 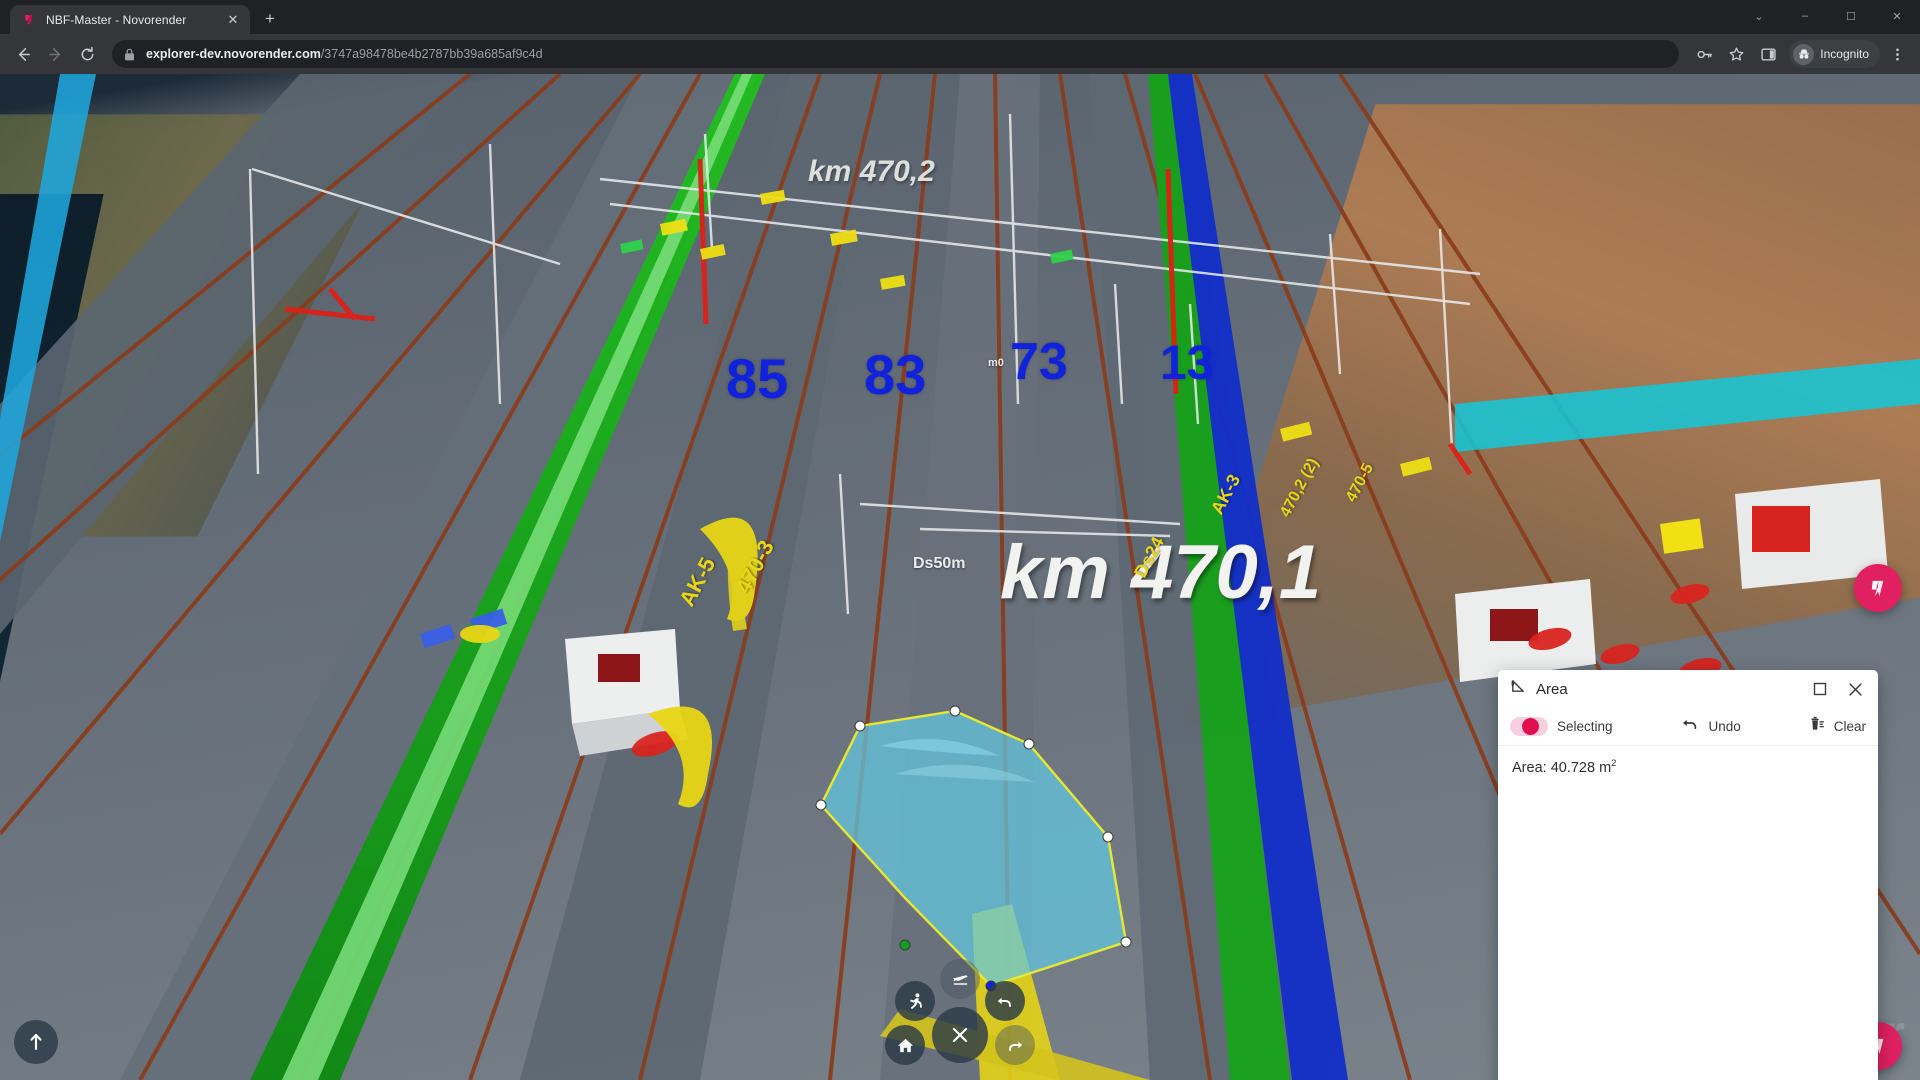 I want to click on panel-close-button, so click(x=1855, y=689).